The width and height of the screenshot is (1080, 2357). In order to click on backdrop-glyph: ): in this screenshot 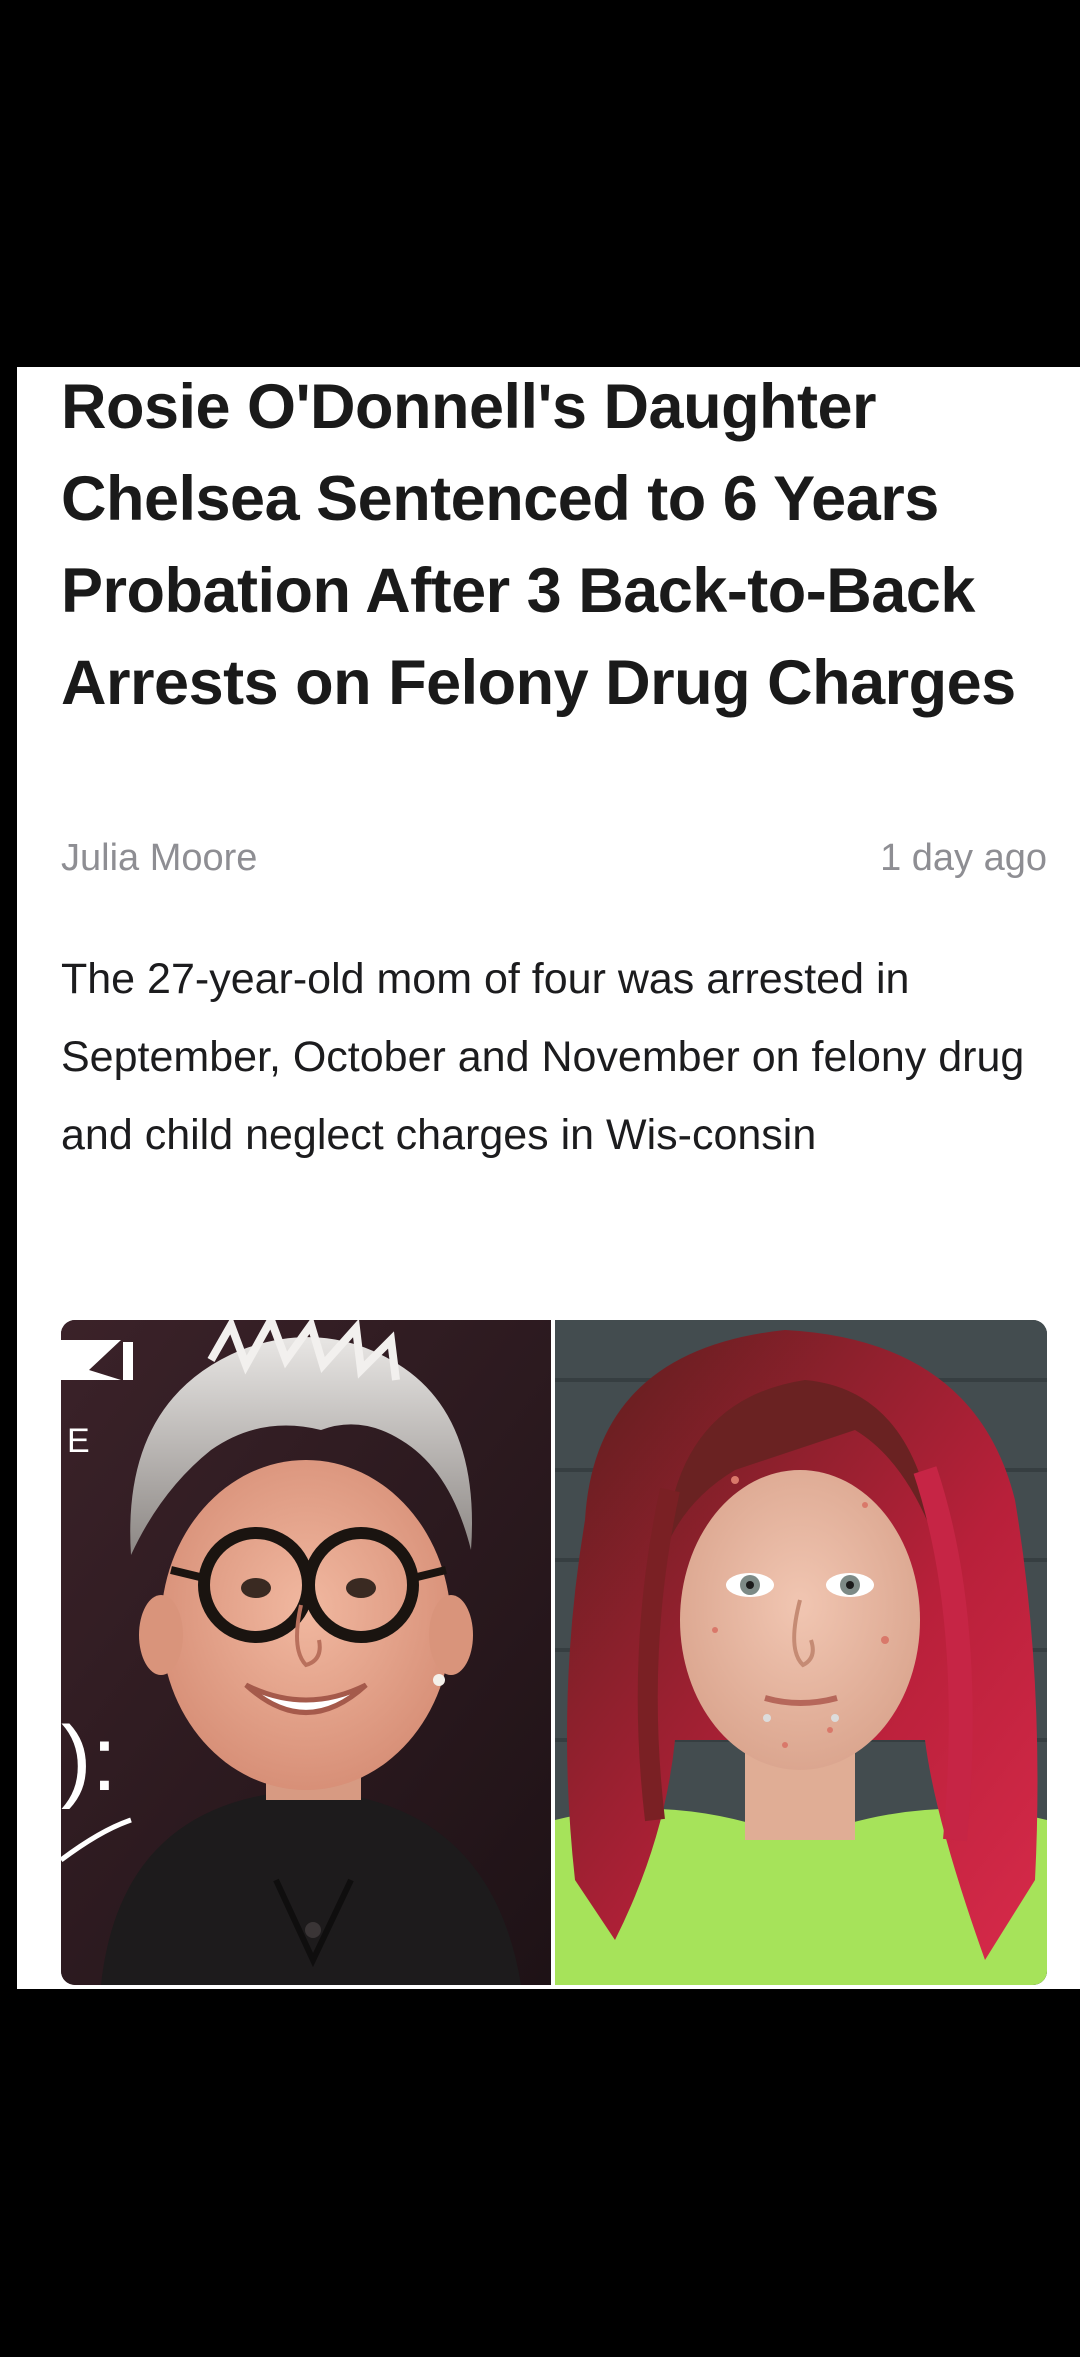, I will do `click(89, 1759)`.